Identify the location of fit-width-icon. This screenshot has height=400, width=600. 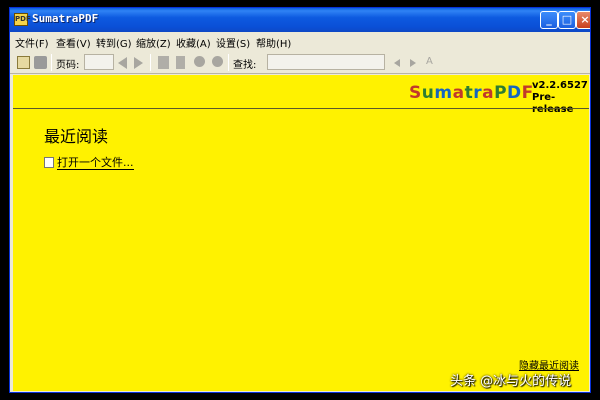
(180, 62).